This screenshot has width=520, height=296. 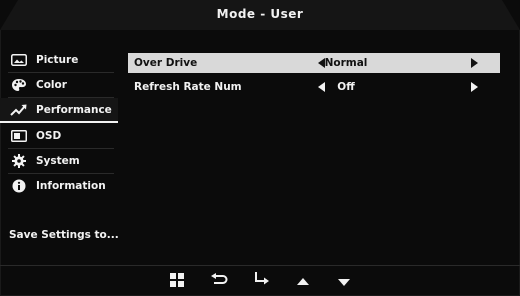 What do you see at coordinates (188, 87) in the screenshot?
I see `setting-label: Refresh Rate Num` at bounding box center [188, 87].